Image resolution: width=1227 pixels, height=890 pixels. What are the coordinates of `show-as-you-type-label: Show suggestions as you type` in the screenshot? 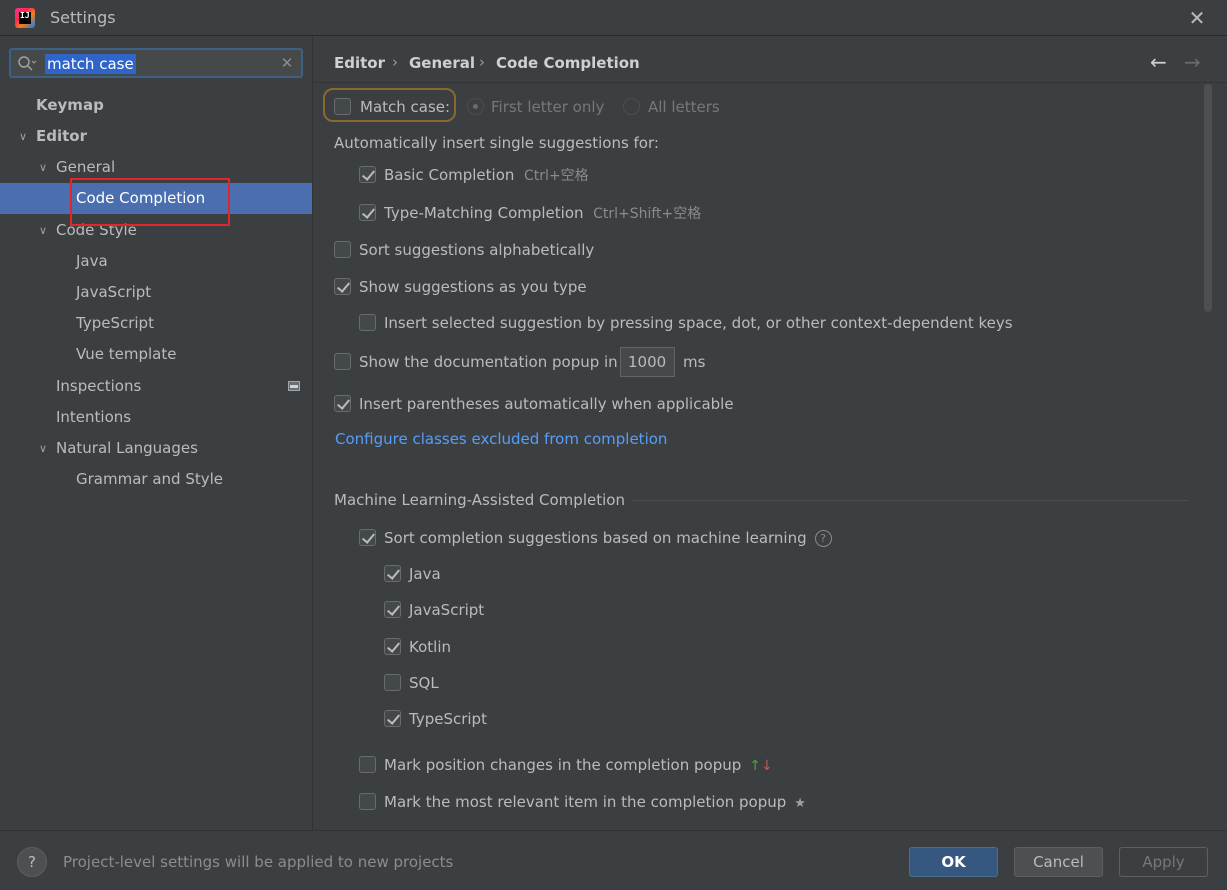 It's located at (473, 287).